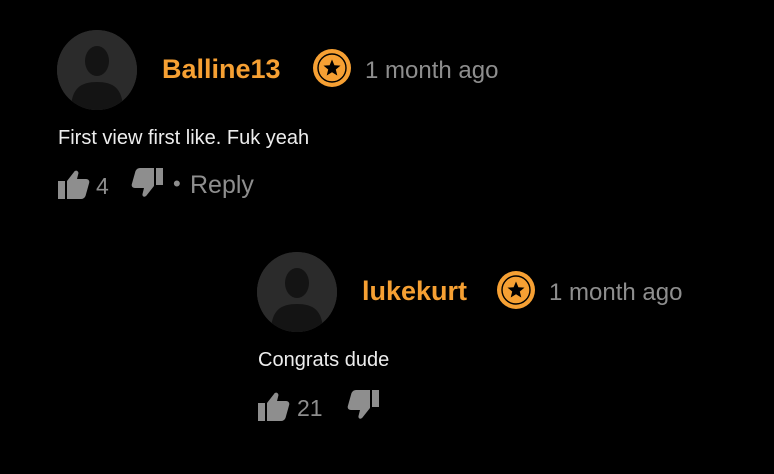 The width and height of the screenshot is (774, 474). I want to click on like-count: 21, so click(310, 408).